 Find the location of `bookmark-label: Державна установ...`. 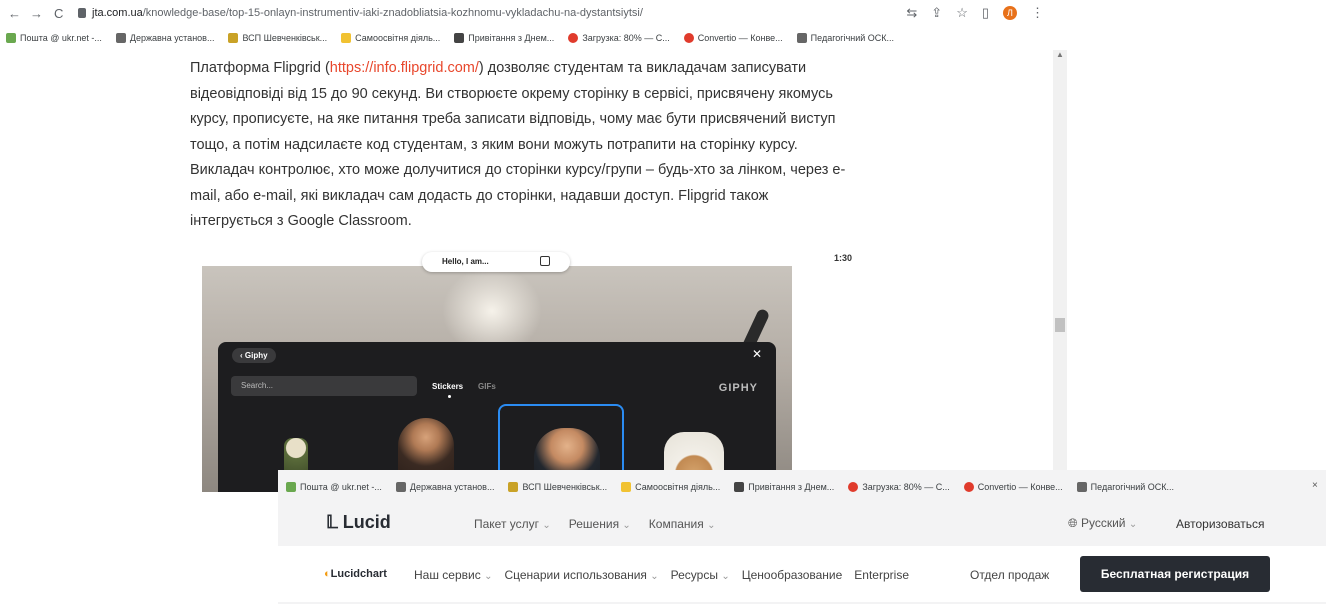

bookmark-label: Державна установ... is located at coordinates (452, 487).